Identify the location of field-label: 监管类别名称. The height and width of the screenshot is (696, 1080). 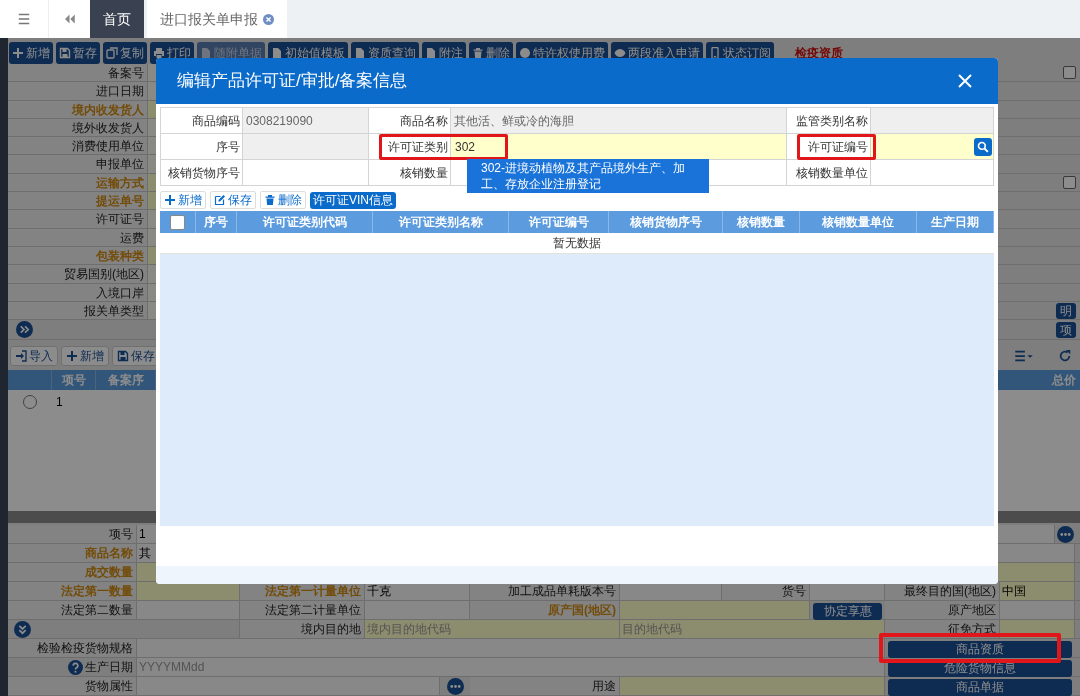
(832, 121).